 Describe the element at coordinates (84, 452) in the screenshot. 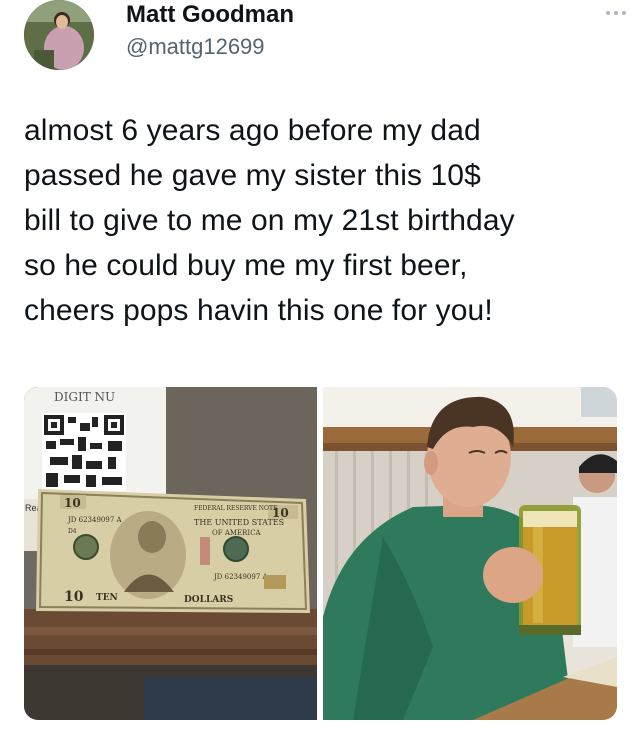

I see `qr-code` at that location.